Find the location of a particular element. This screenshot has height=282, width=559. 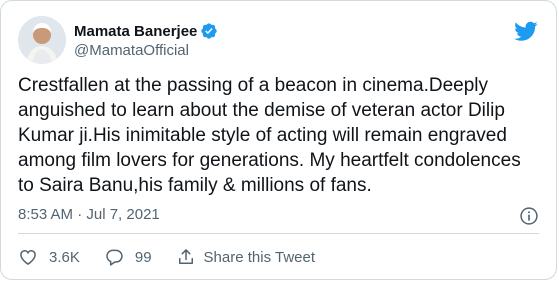

like-count: 3.6K is located at coordinates (64, 257).